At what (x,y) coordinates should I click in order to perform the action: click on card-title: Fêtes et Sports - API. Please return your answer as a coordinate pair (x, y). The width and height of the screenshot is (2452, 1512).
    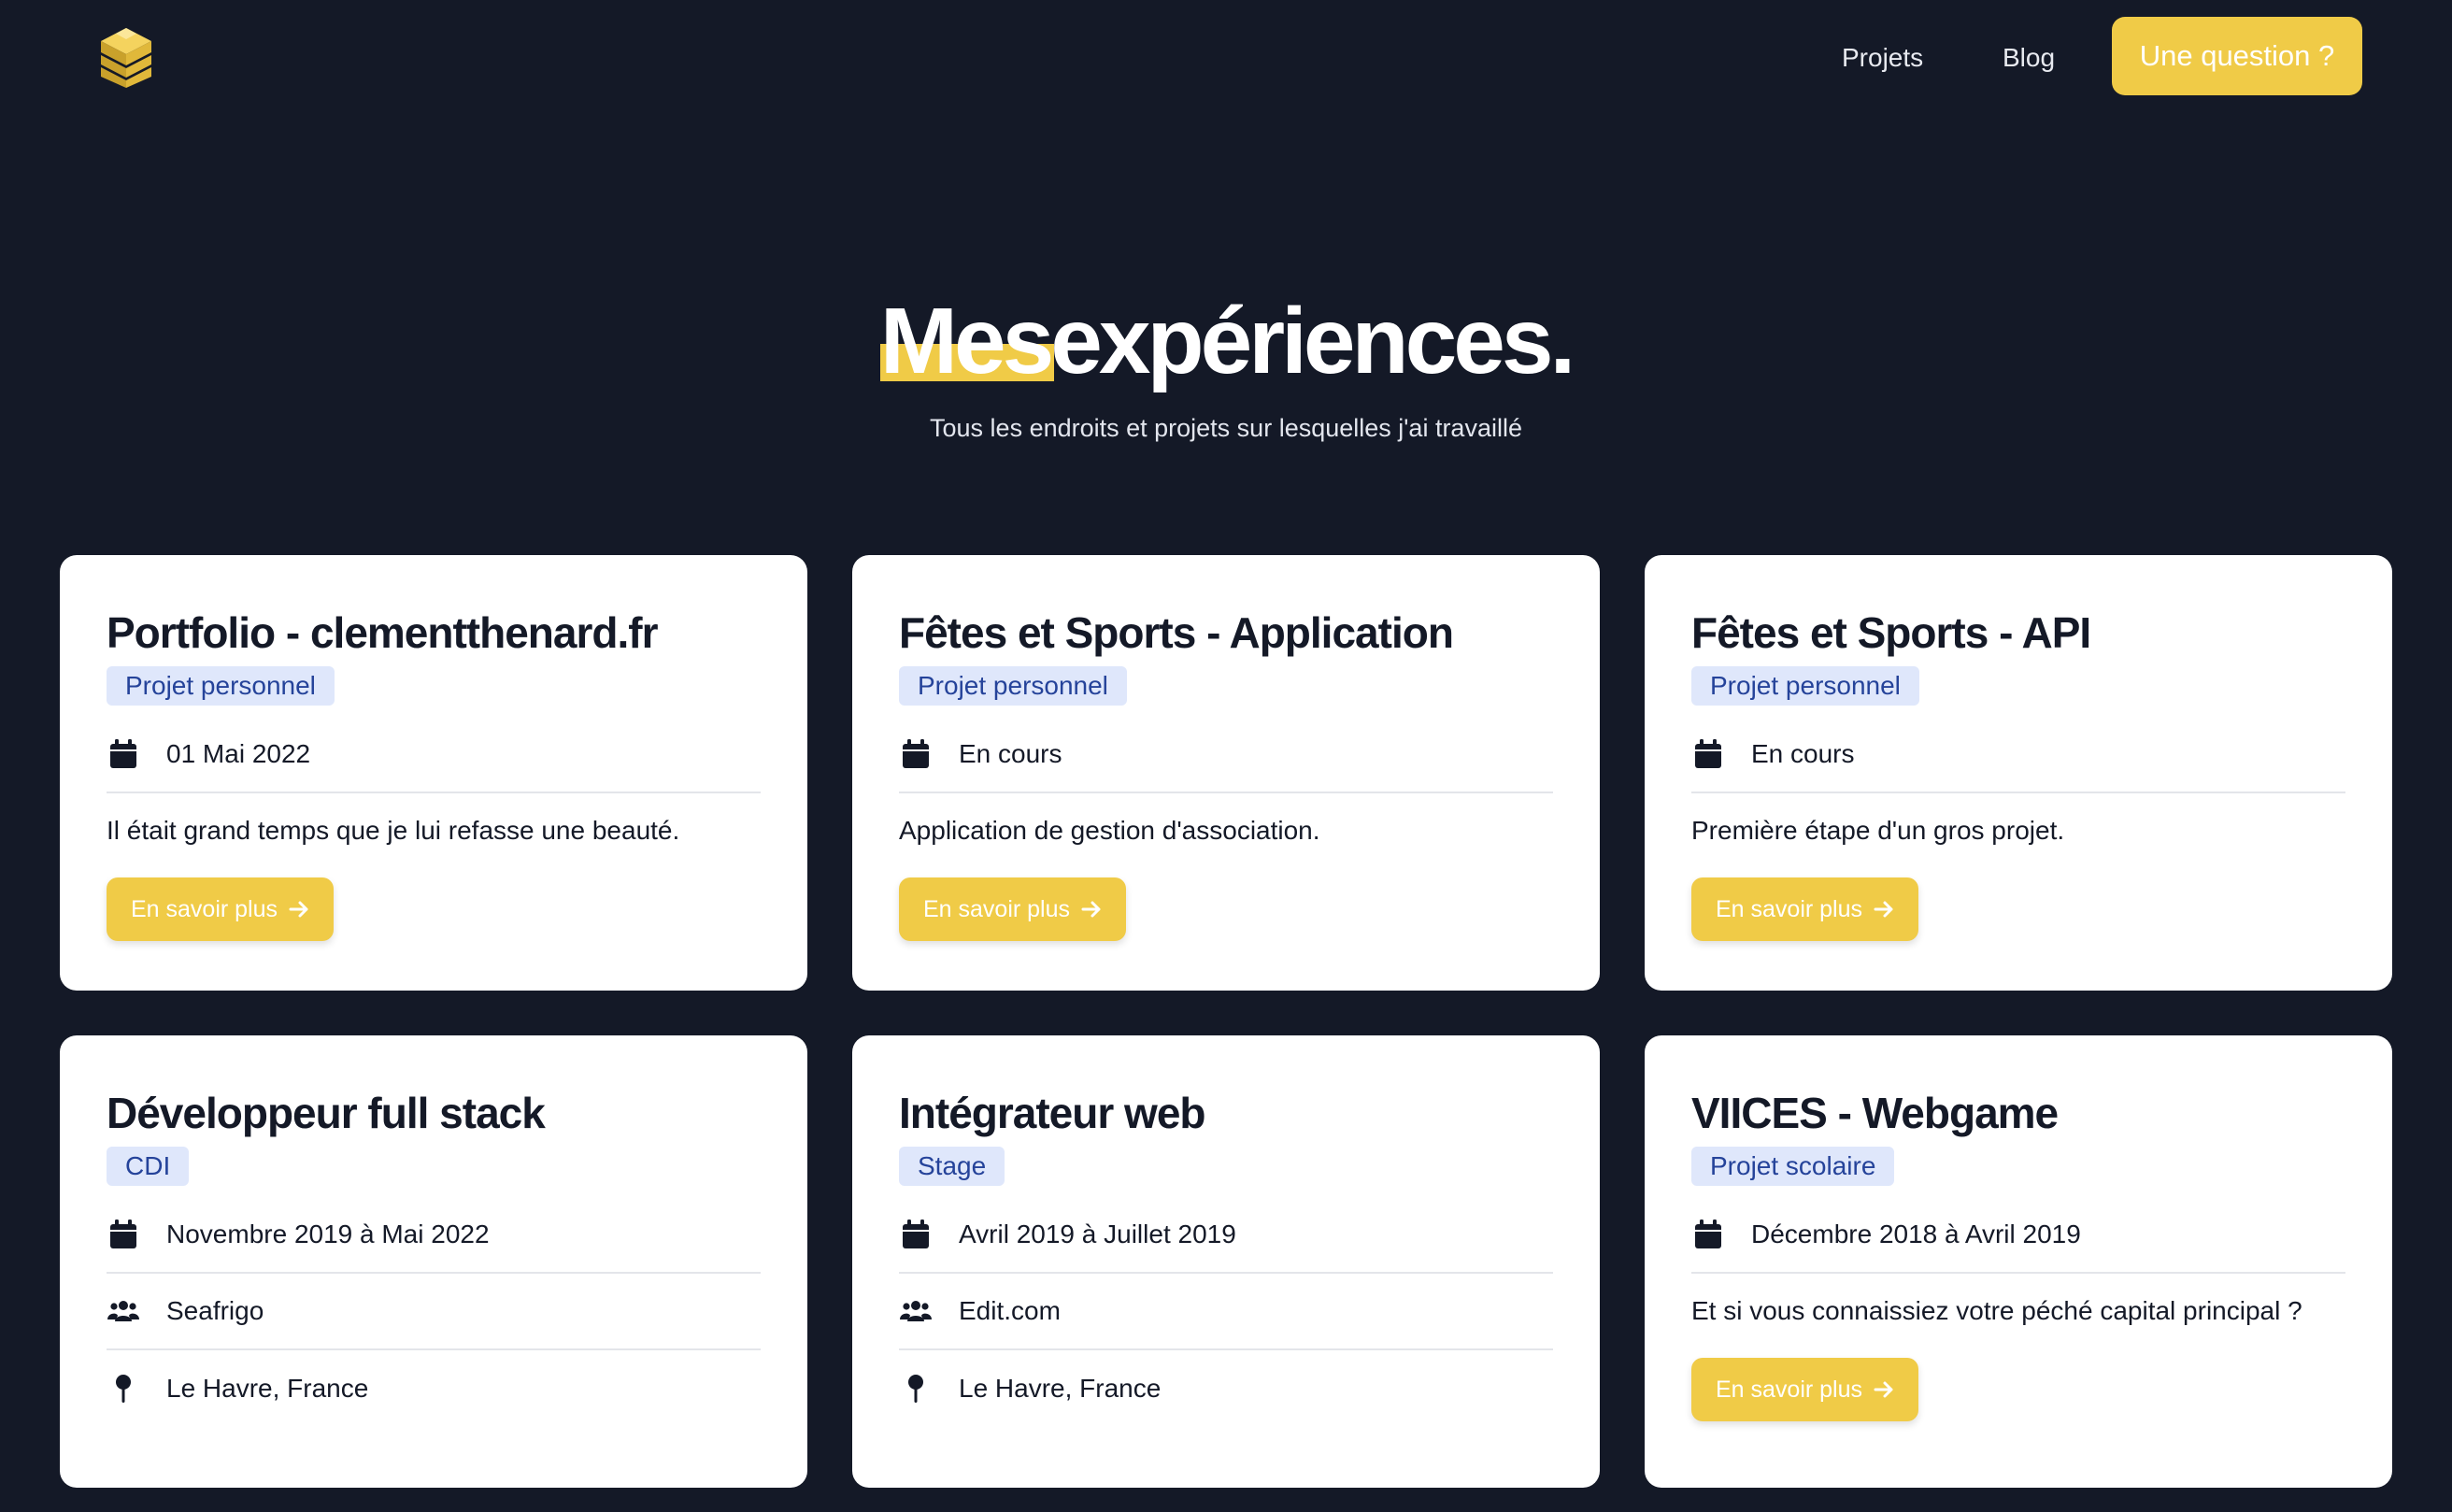
    Looking at the image, I should click on (1891, 632).